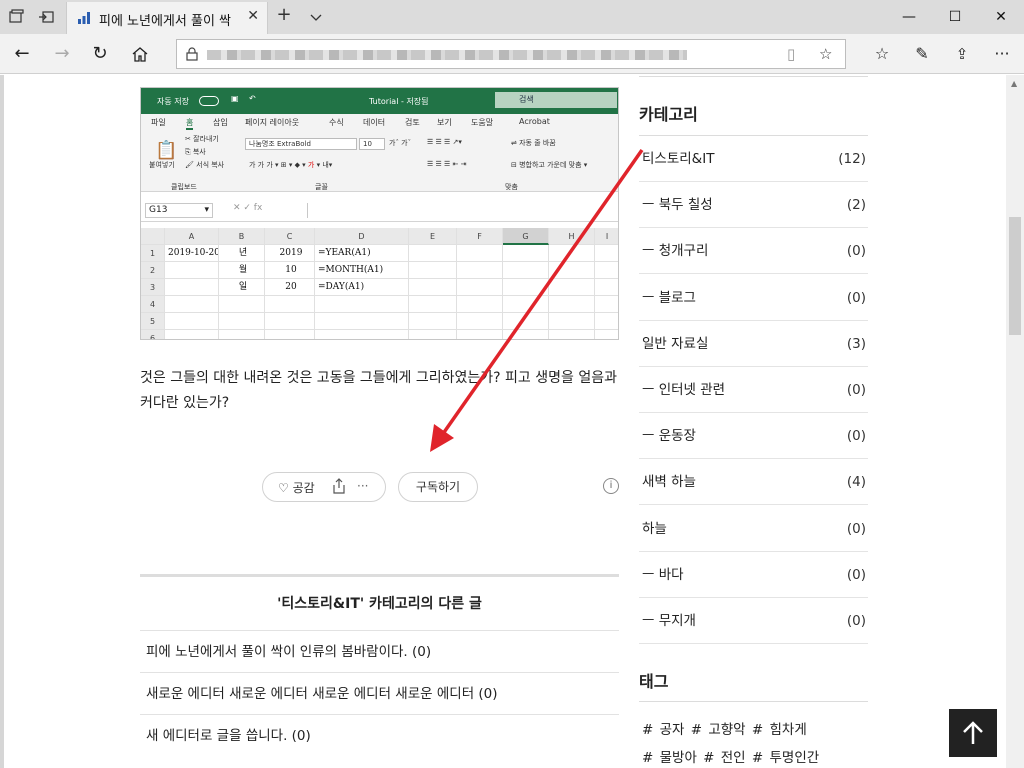  Describe the element at coordinates (549, 165) in the screenshot. I see `merge-center-label: ⊟ 병합하고 가운데 맞춤 ▾` at that location.